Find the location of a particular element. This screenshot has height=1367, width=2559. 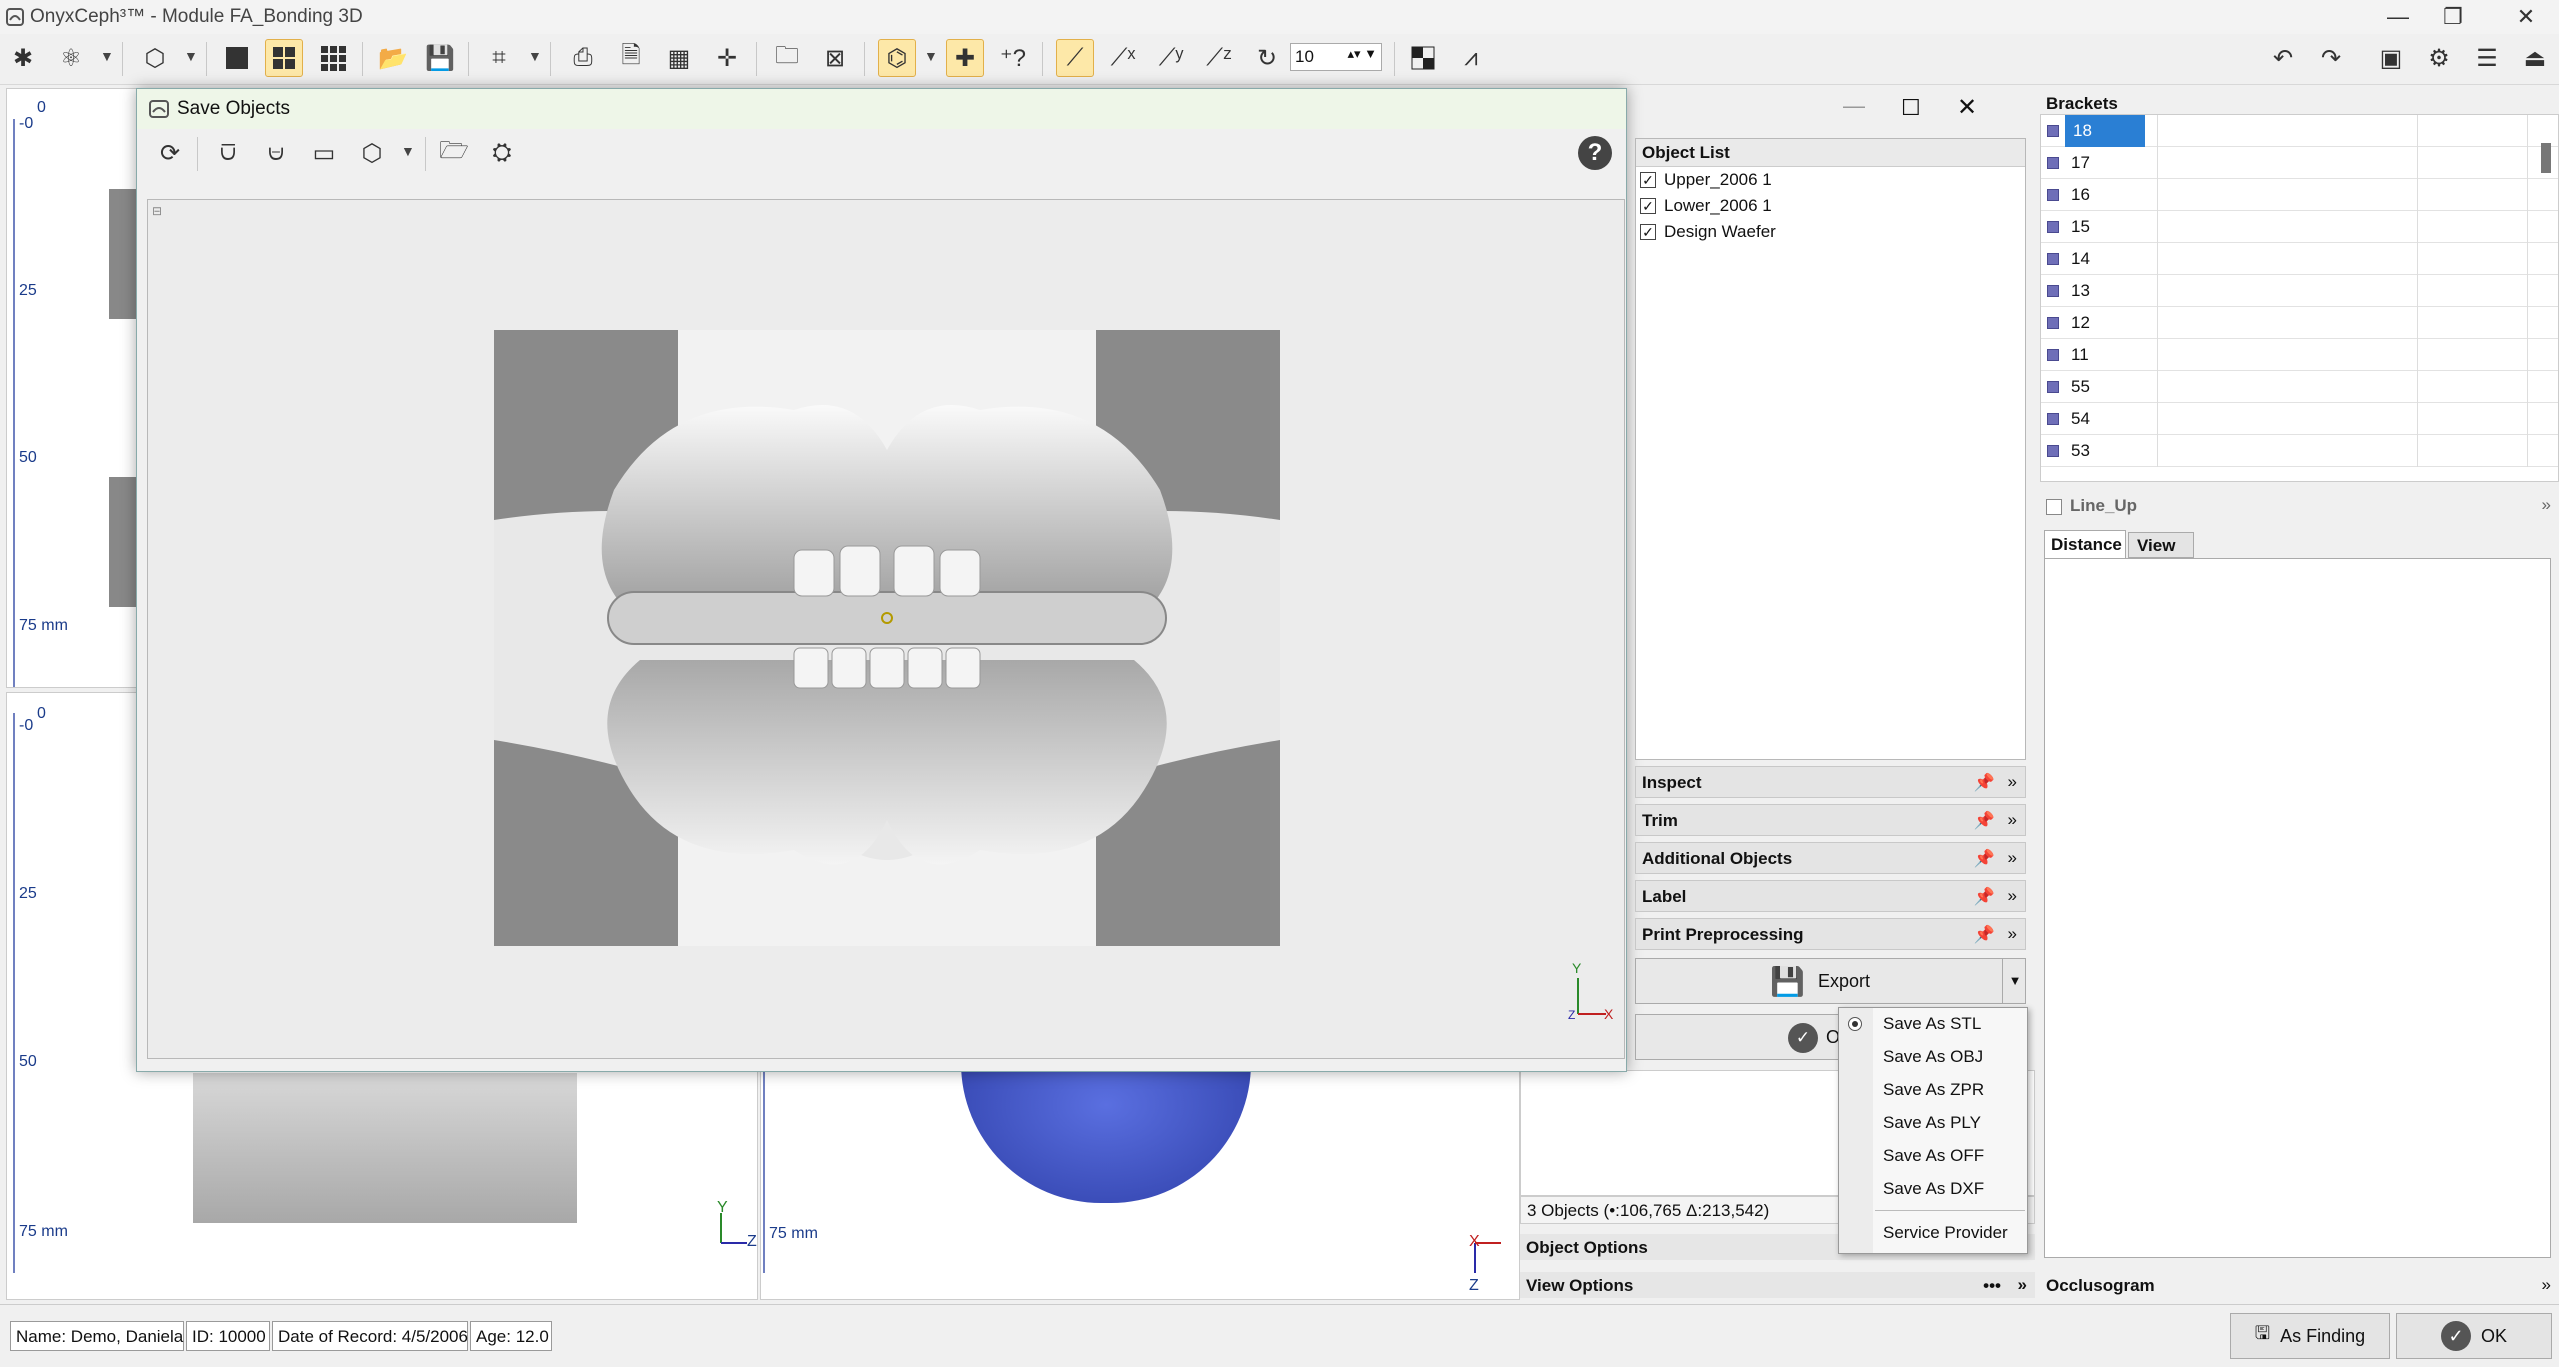

section-additional-objects: Additional Objects 📌 » is located at coordinates (1830, 858).